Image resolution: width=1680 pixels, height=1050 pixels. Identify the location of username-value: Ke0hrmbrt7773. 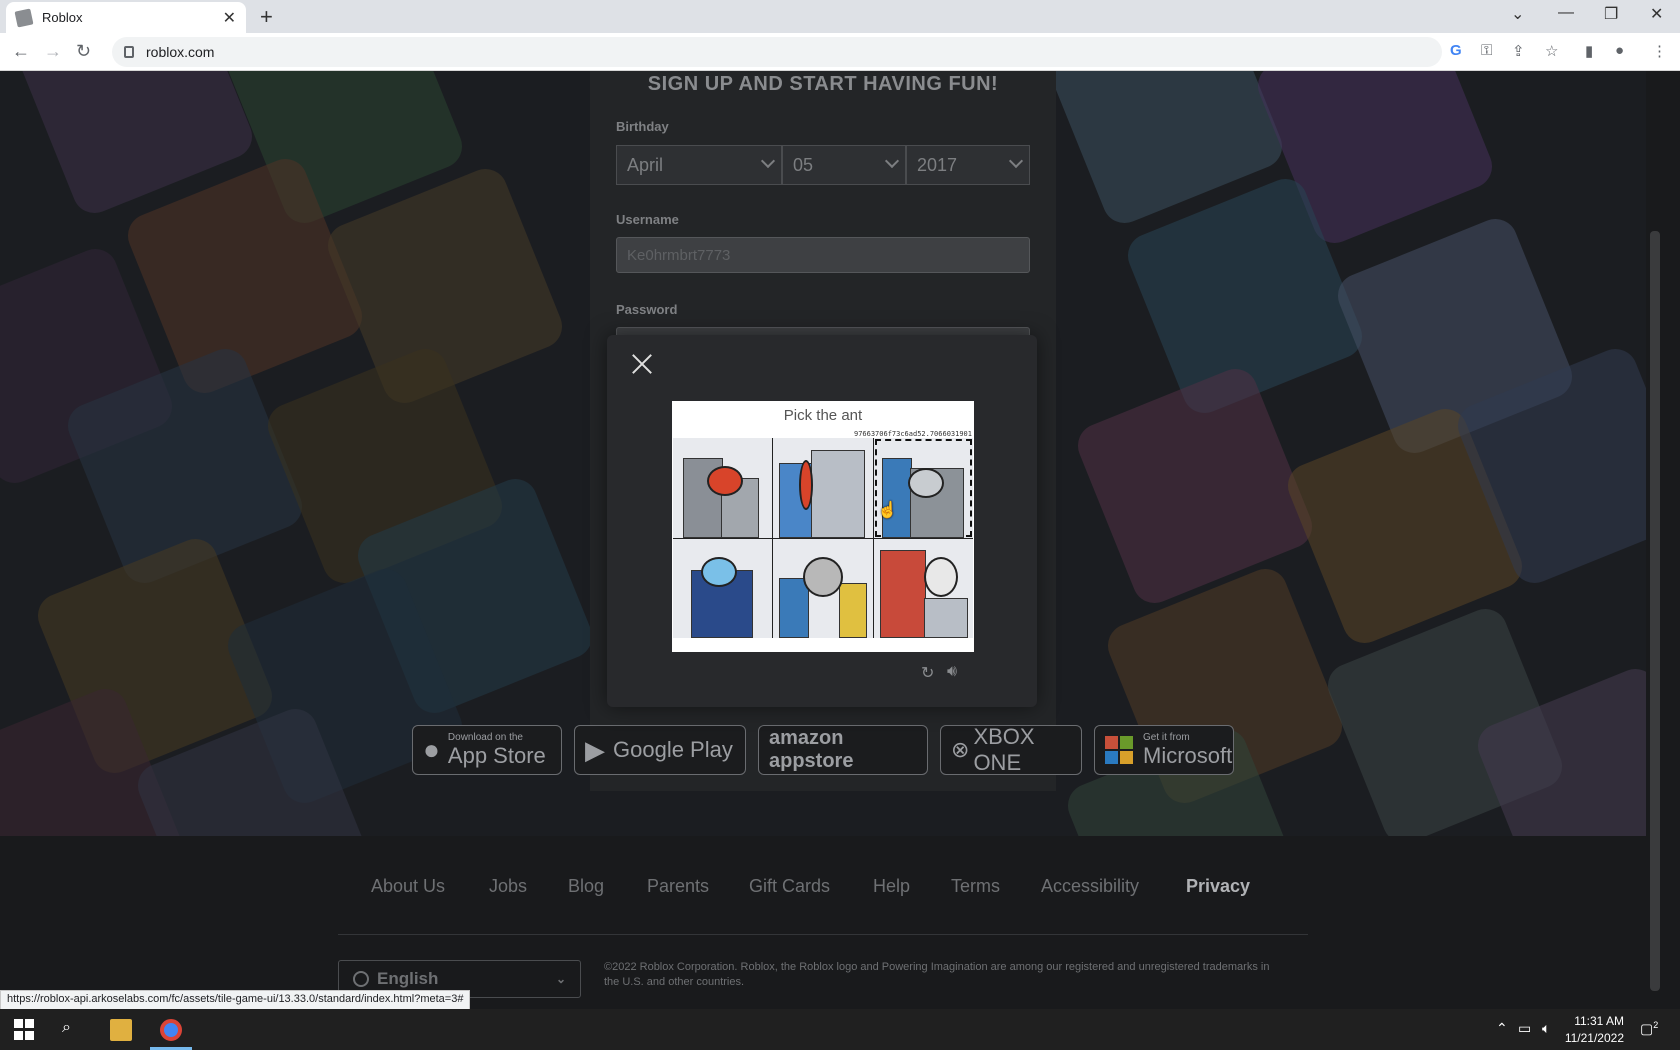
(679, 255).